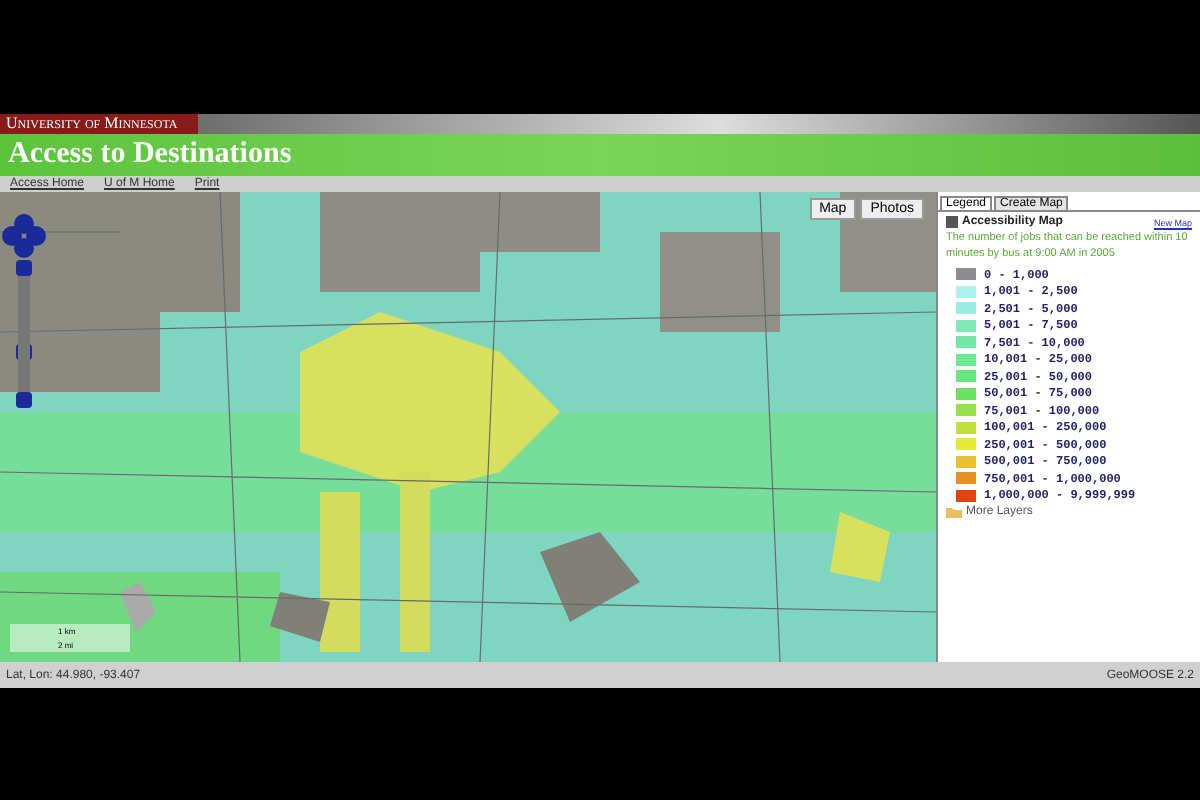 The width and height of the screenshot is (1200, 800). What do you see at coordinates (99, 124) in the screenshot?
I see `university-name: University of Minnesota` at bounding box center [99, 124].